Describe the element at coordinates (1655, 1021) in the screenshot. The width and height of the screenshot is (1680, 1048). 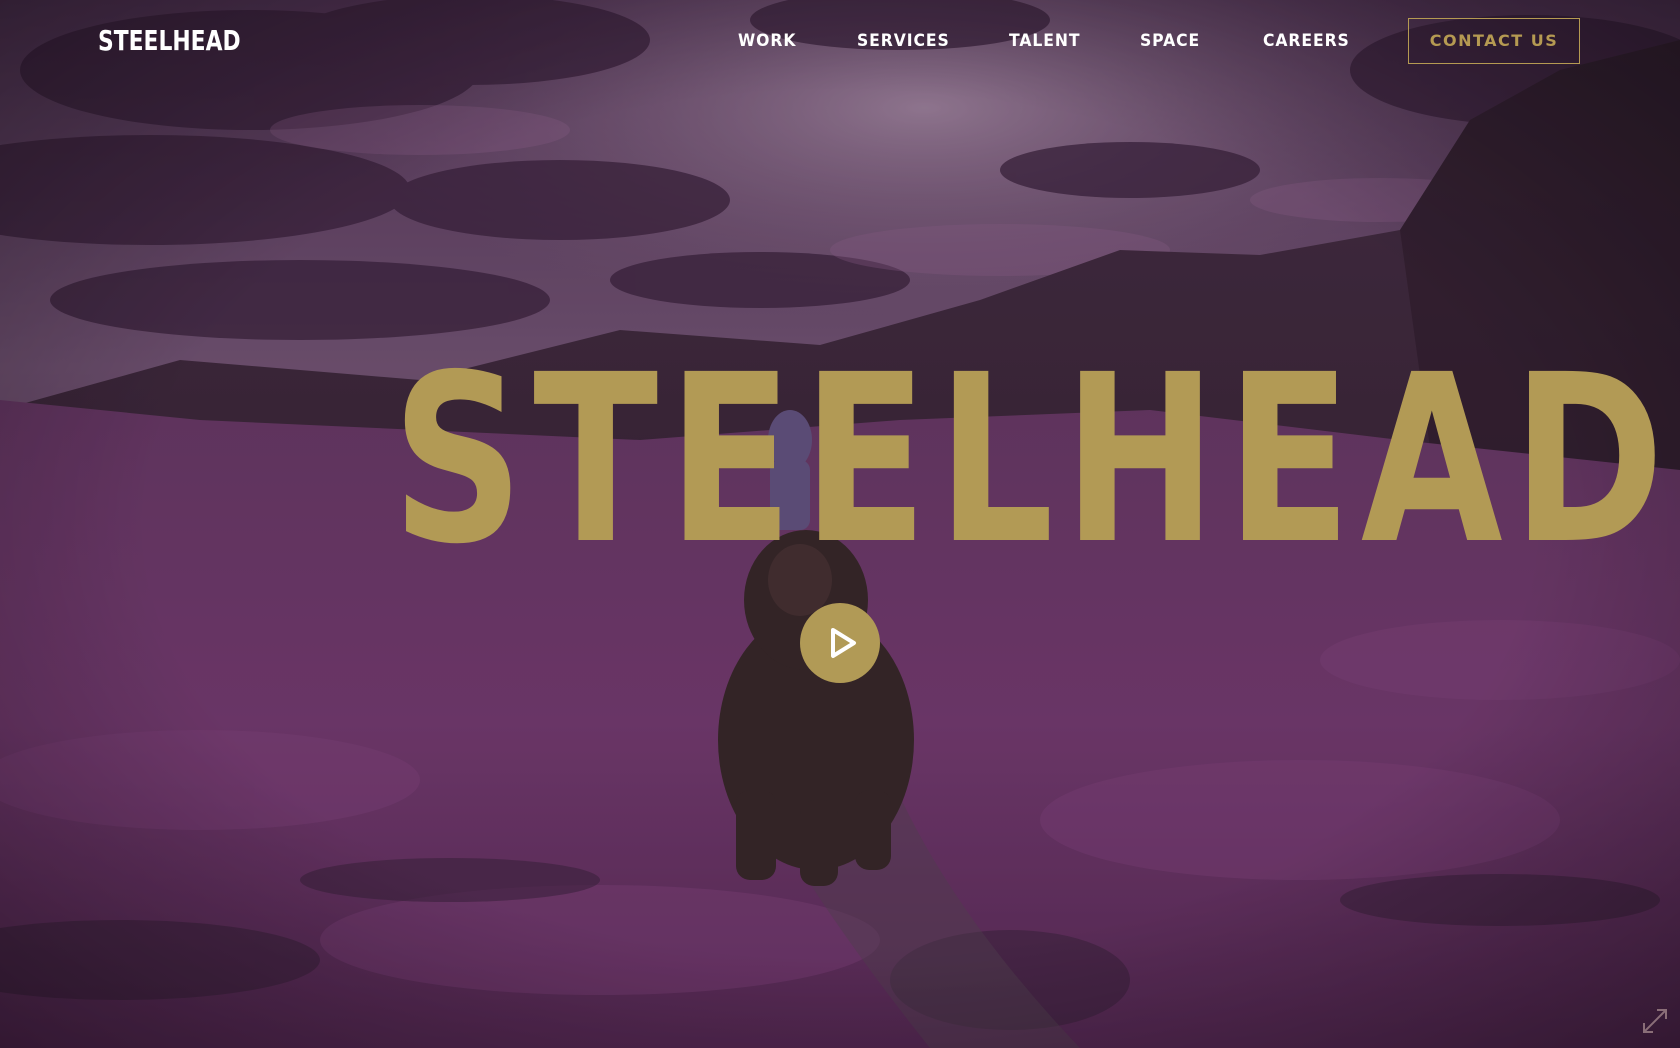
I see `expand-icon` at that location.